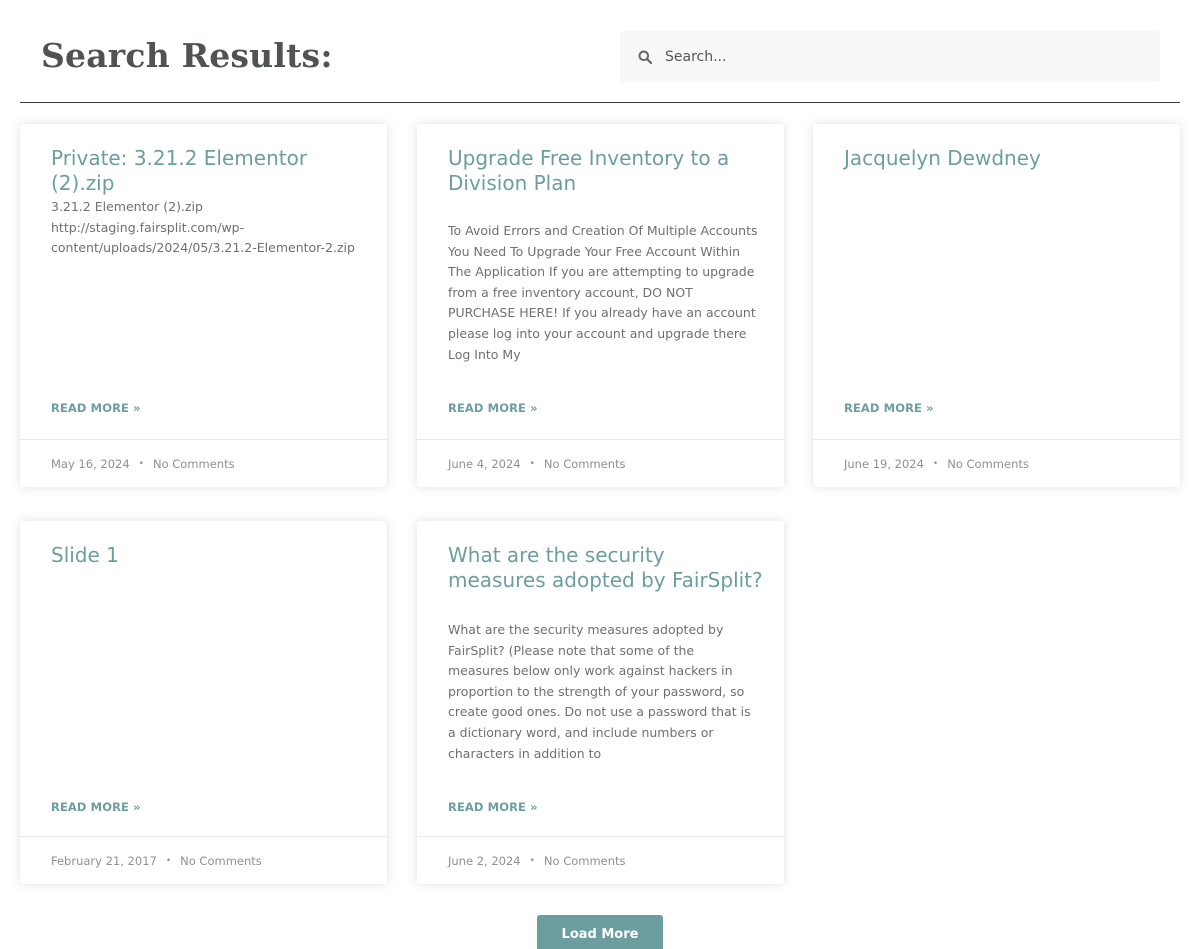 Image resolution: width=1200 pixels, height=949 pixels. I want to click on post-meta: February 21, 2017 • No Comments, so click(203, 860).